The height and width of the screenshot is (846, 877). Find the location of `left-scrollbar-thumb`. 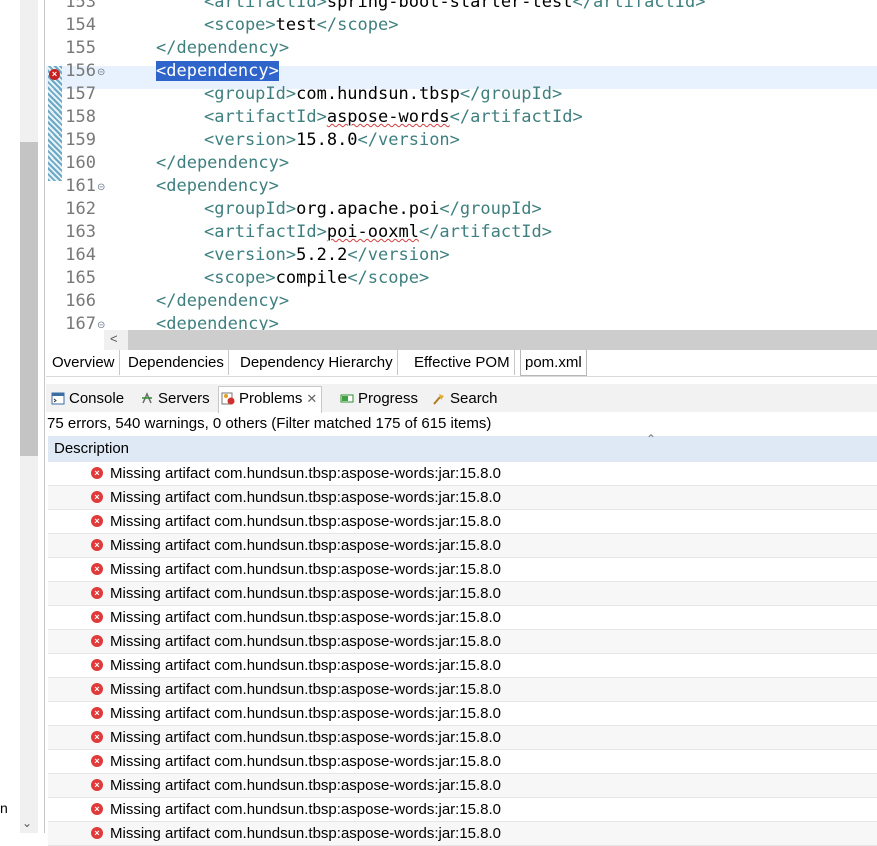

left-scrollbar-thumb is located at coordinates (29, 299).